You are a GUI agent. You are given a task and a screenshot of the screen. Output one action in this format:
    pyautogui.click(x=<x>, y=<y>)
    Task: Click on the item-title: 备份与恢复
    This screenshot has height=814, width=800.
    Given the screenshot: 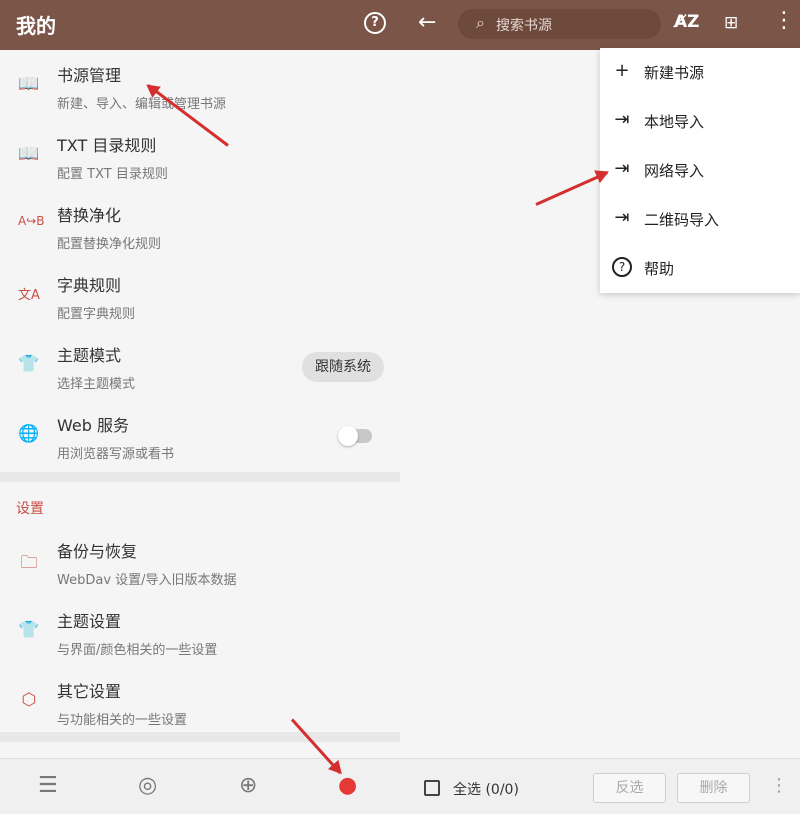 What is the action you would take?
    pyautogui.click(x=97, y=551)
    